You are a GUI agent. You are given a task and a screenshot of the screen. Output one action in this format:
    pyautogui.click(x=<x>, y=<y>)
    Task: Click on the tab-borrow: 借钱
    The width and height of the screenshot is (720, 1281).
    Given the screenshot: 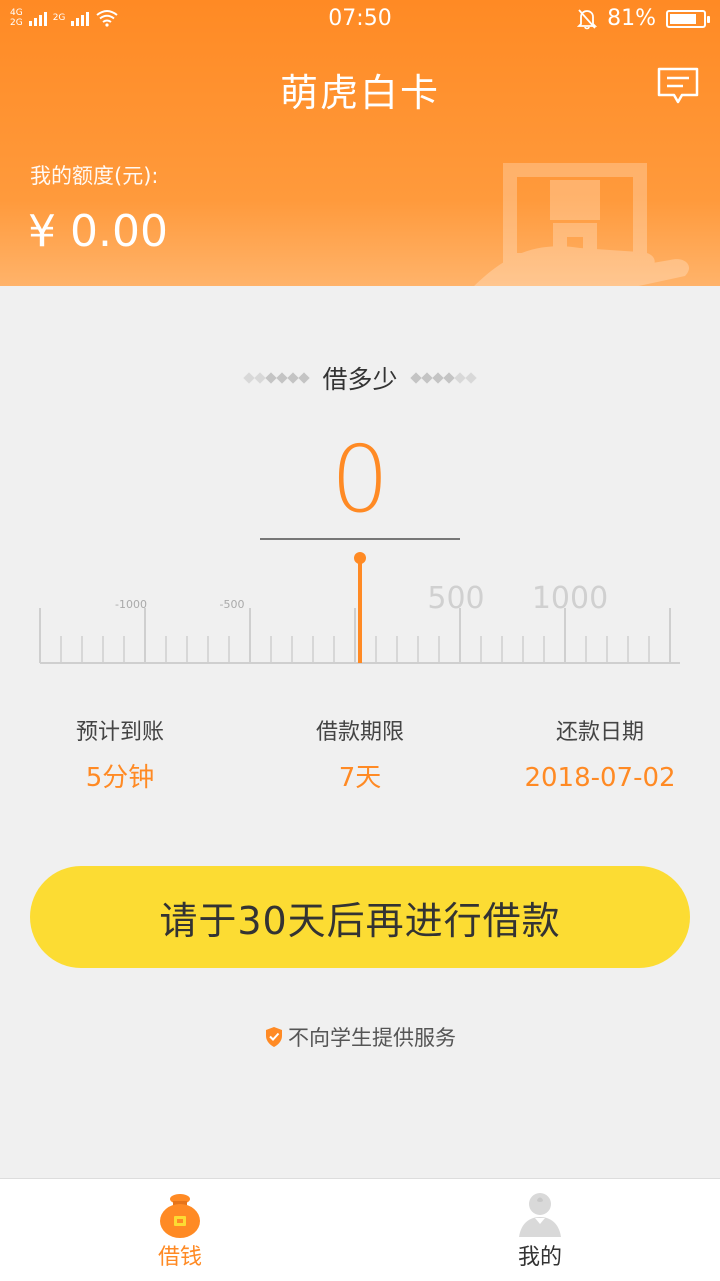 What is the action you would take?
    pyautogui.click(x=180, y=1230)
    